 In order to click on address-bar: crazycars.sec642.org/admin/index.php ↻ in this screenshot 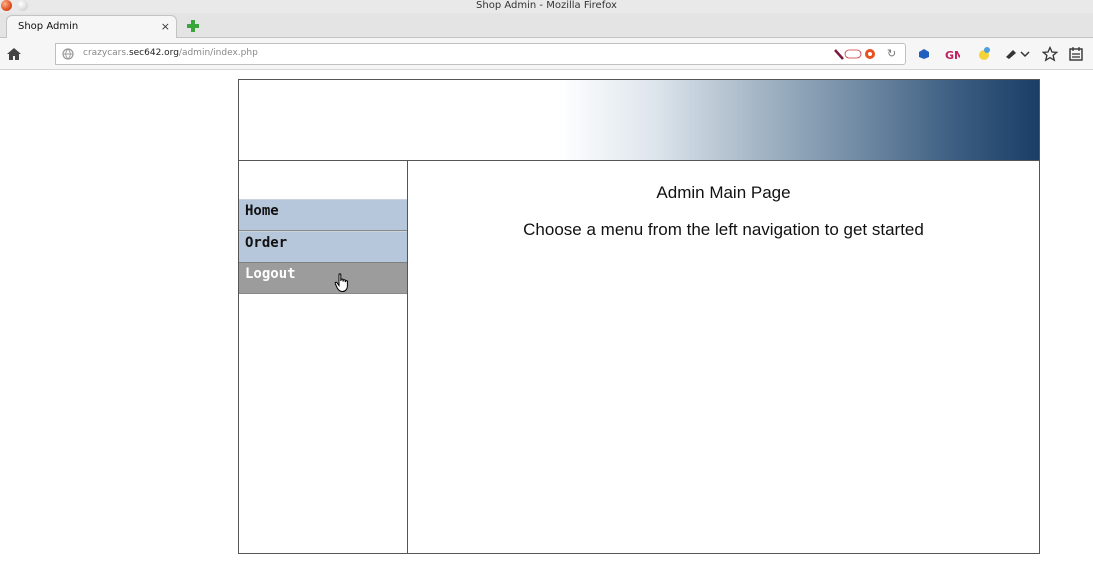, I will do `click(480, 54)`.